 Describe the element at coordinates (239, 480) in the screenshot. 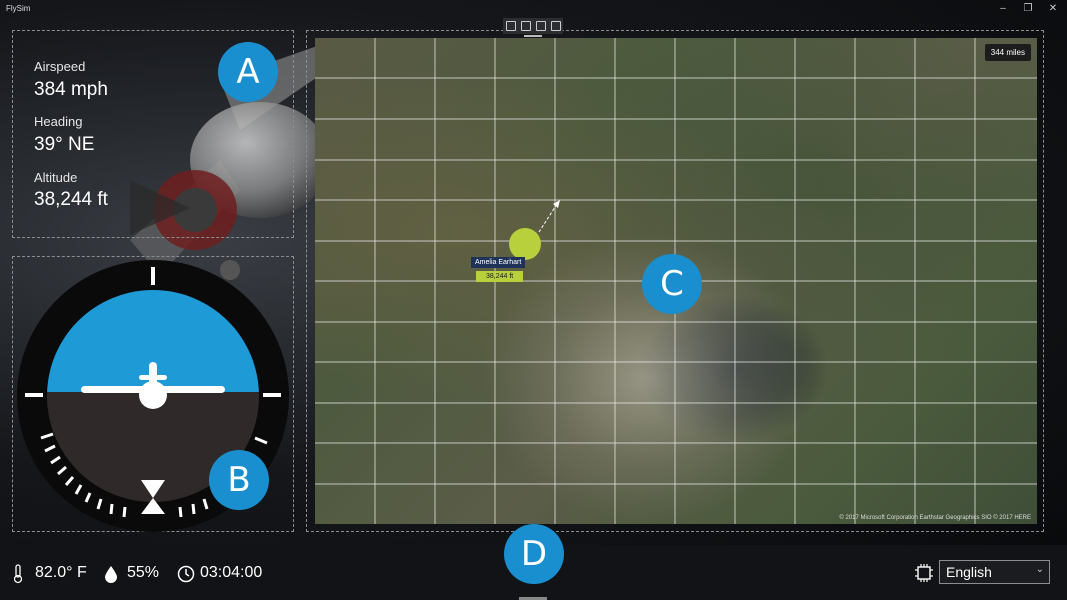

I see `callout-badge-b: B` at that location.